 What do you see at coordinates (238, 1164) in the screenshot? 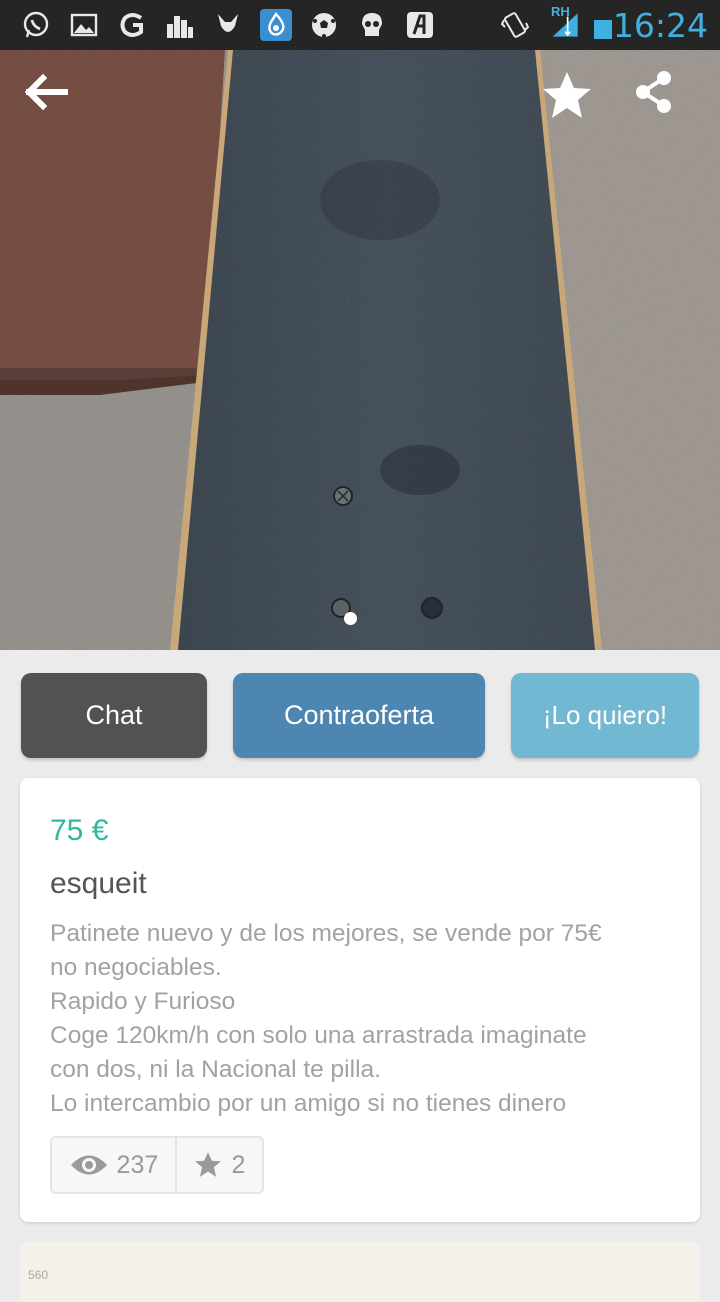
I see `favorites-count: 2` at bounding box center [238, 1164].